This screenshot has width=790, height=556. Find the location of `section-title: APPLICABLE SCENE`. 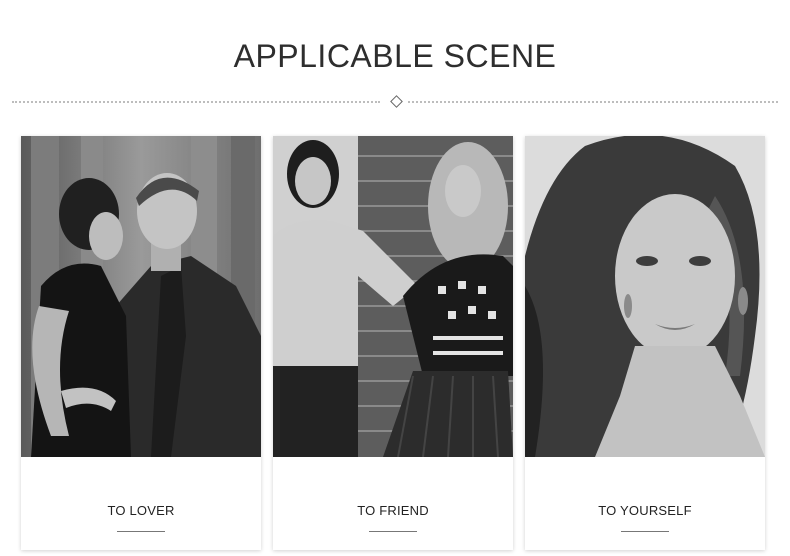

section-title: APPLICABLE SCENE is located at coordinates (395, 56).